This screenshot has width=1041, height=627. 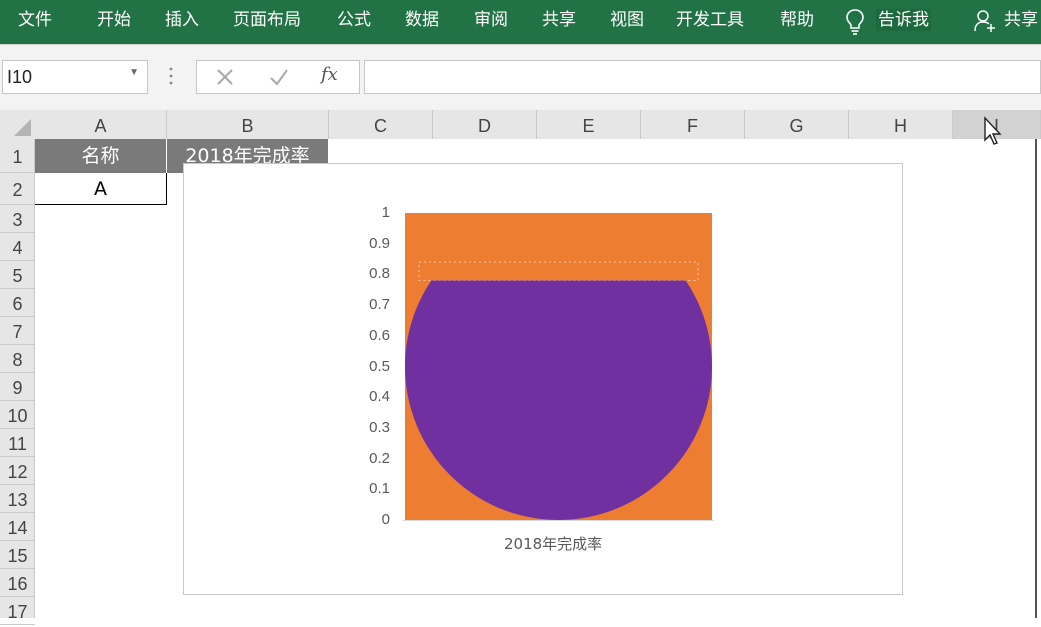 What do you see at coordinates (17, 219) in the screenshot?
I see `row-header: 3` at bounding box center [17, 219].